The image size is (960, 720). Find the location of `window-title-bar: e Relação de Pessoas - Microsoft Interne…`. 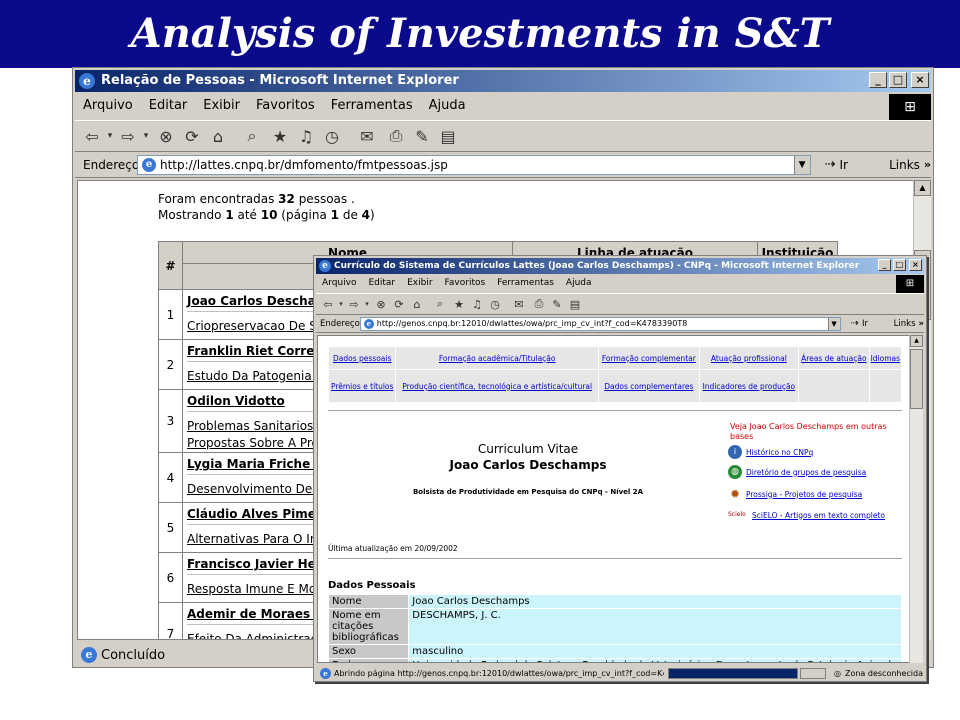

window-title-bar: e Relação de Pessoas - Microsoft Interne… is located at coordinates (503, 81).